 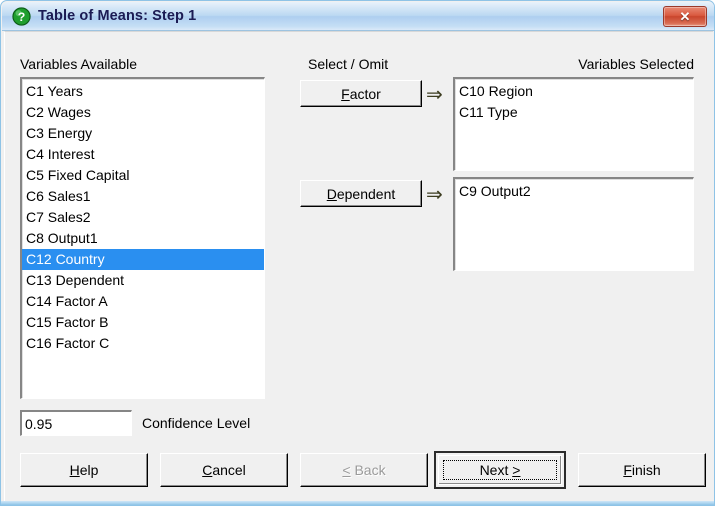 What do you see at coordinates (434, 194) in the screenshot?
I see `dependent-arrow-icon: ⇒` at bounding box center [434, 194].